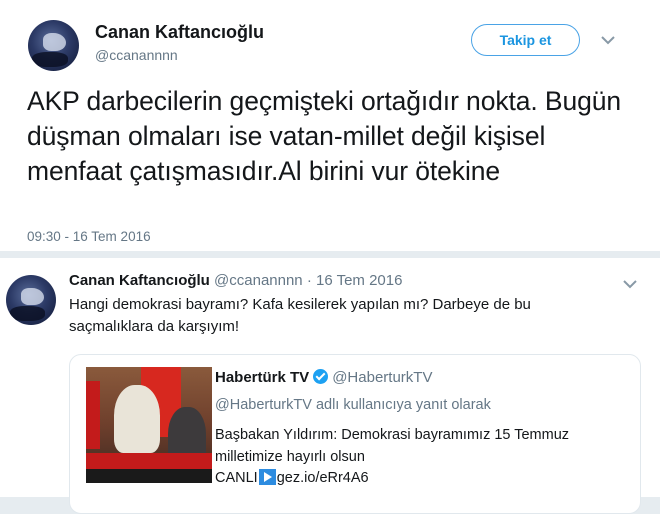 The image size is (660, 514). Describe the element at coordinates (525, 40) in the screenshot. I see `follow-button: Takip et` at that location.